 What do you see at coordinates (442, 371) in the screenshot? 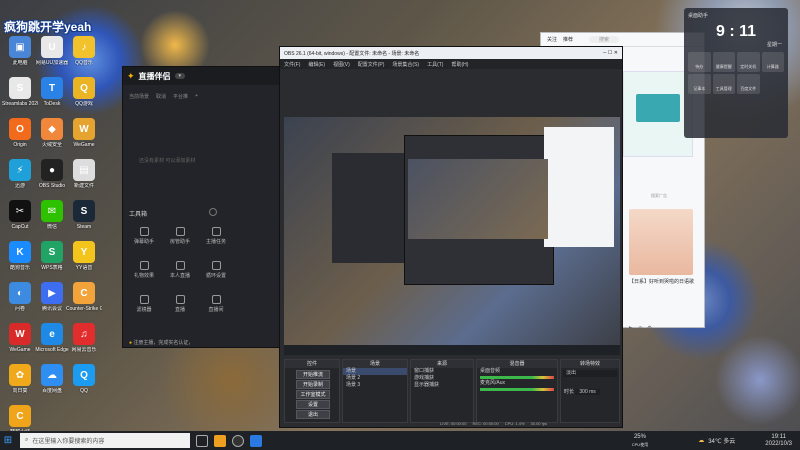
I see `source-item: 窗口捕获` at bounding box center [442, 371].